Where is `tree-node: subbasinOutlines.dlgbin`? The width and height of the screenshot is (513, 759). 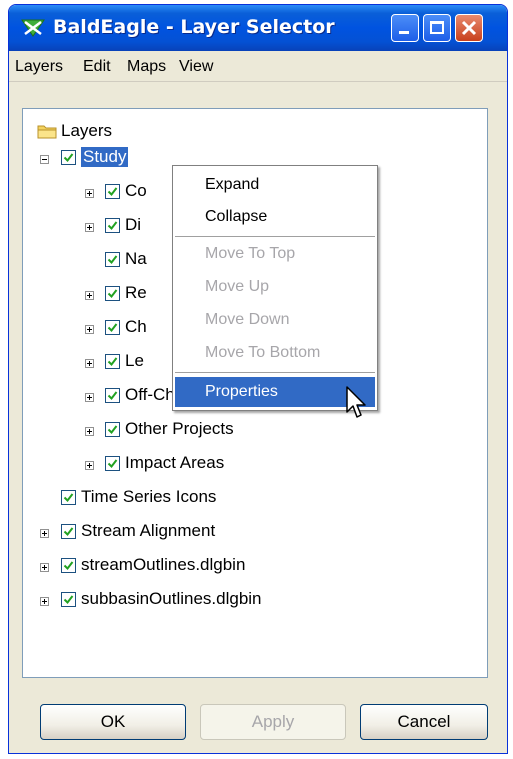
tree-node: subbasinOutlines.dlgbin is located at coordinates (193, 601).